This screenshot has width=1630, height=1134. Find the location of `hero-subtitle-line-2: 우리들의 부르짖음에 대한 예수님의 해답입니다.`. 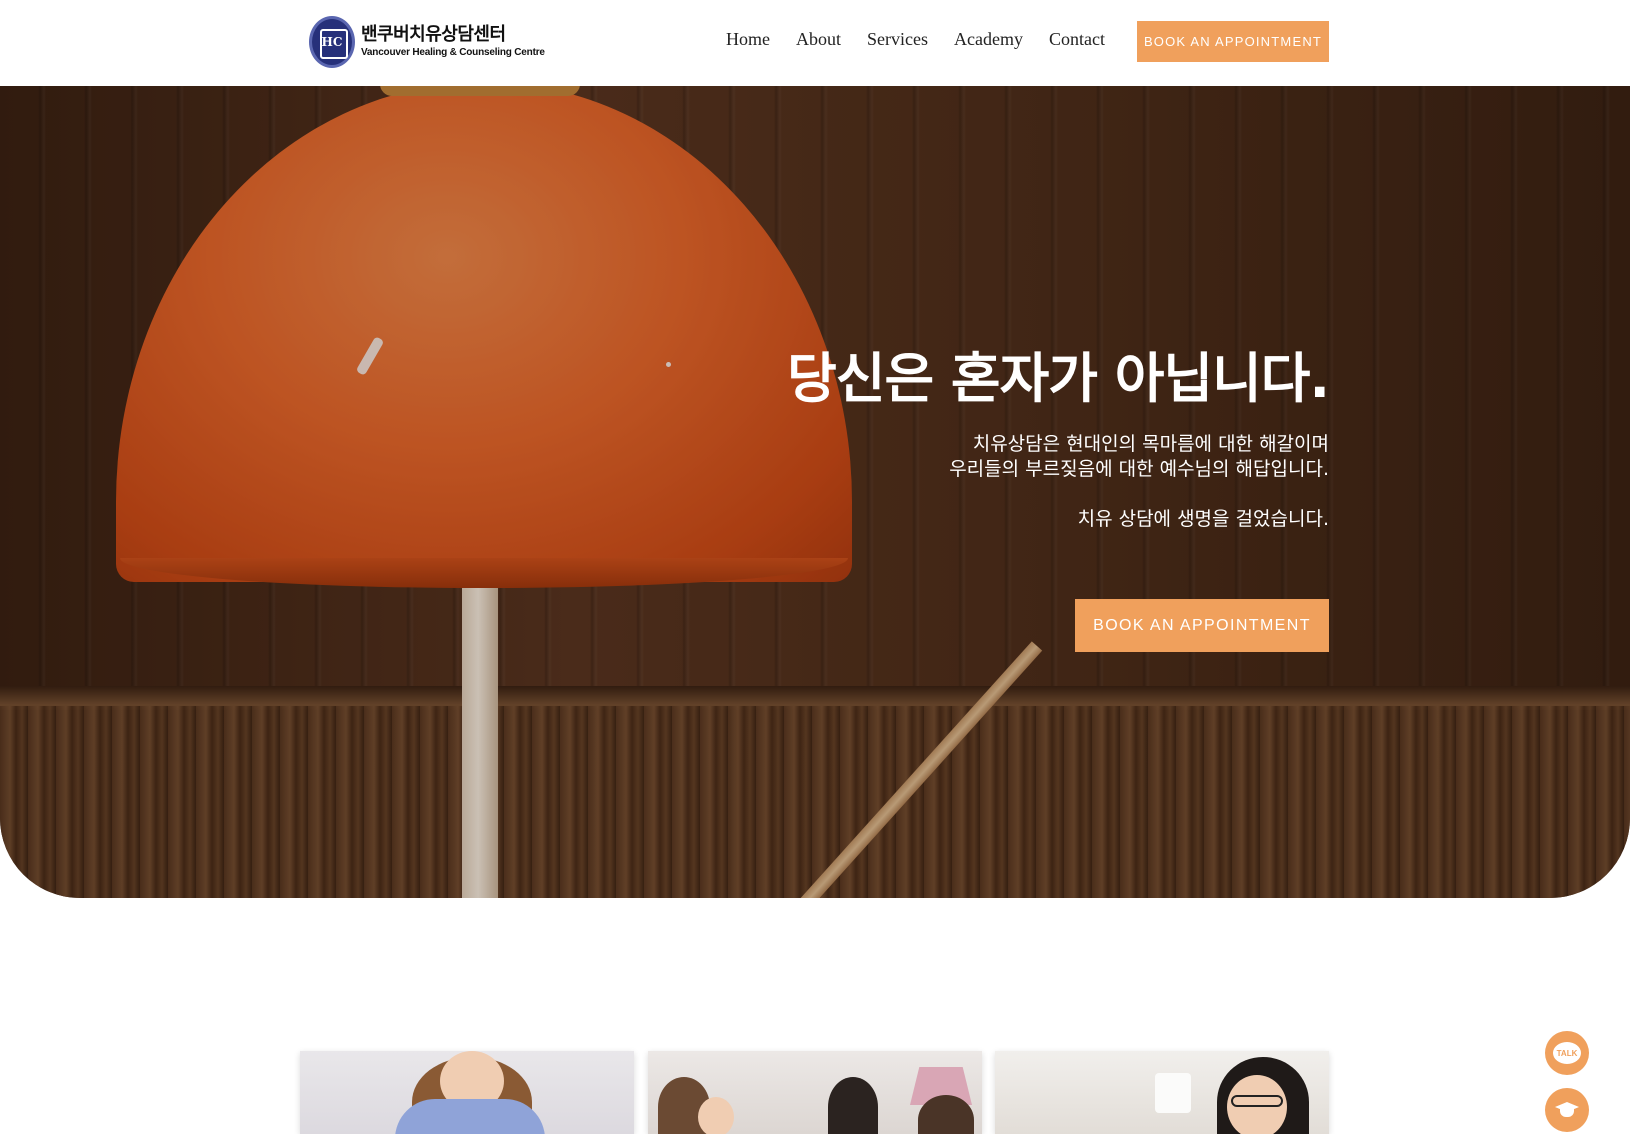

hero-subtitle-line-2: 우리들의 부르짖음에 대한 예수님의 해답입니다. is located at coordinates (1139, 469).